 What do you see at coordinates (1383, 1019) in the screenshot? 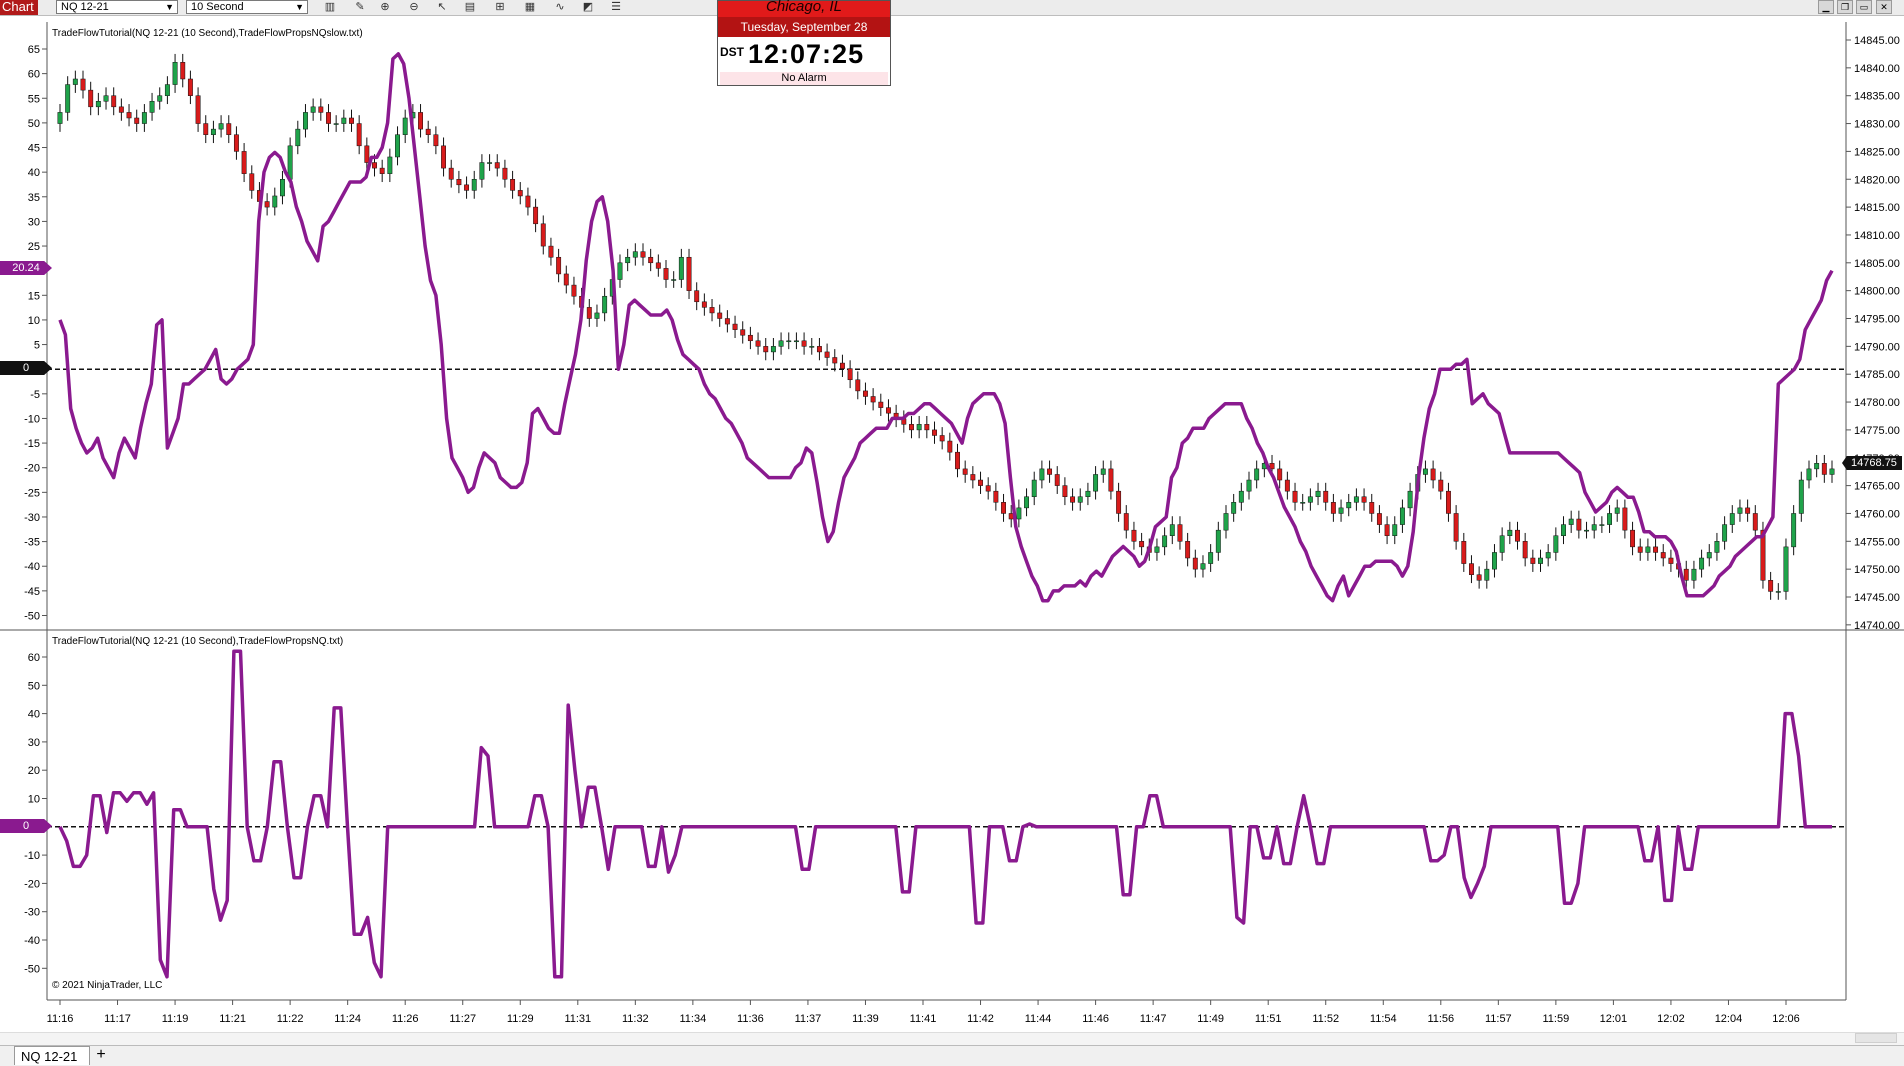
I see `time-tick-label: 11:54` at bounding box center [1383, 1019].